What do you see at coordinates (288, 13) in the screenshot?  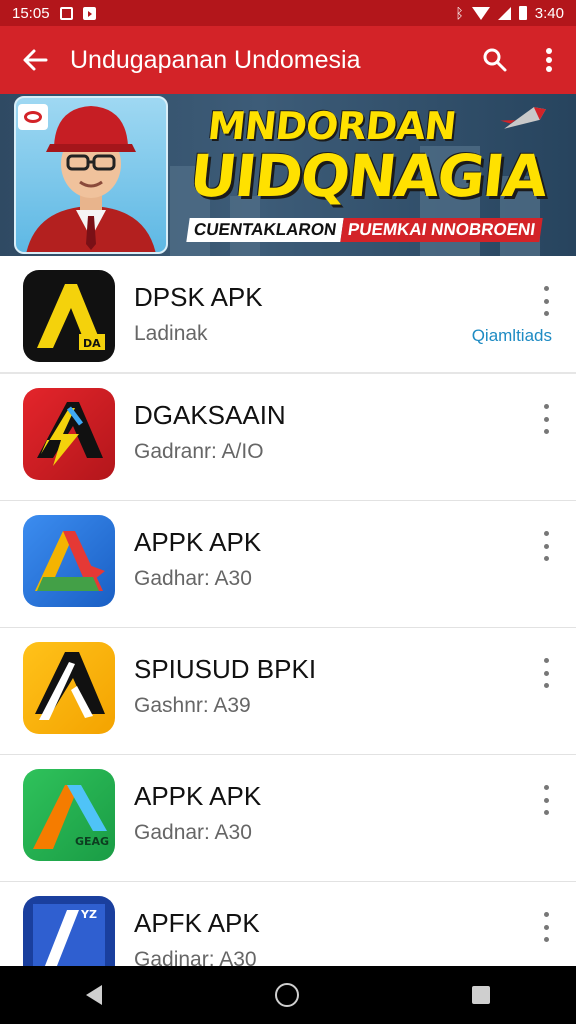 I see `status-bar: 15:05 ᛒ 3:40` at bounding box center [288, 13].